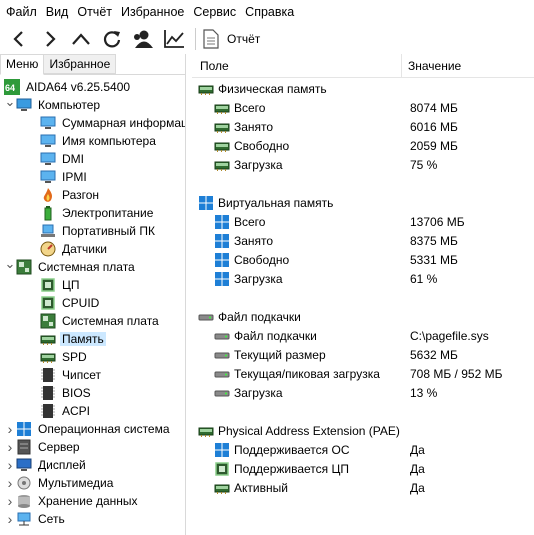 The width and height of the screenshot is (534, 535). What do you see at coordinates (92, 177) in the screenshot?
I see `tree-item: IPMI` at bounding box center [92, 177].